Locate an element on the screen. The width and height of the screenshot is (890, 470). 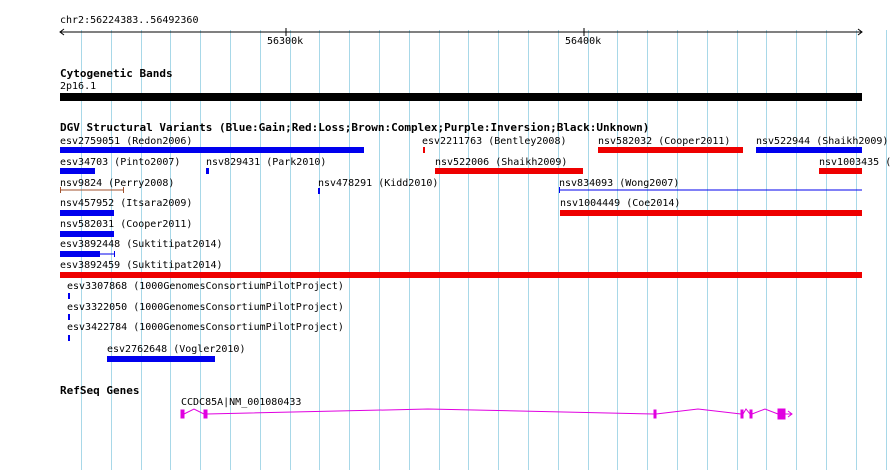
dgv-feature-label: nsv478291 (Kidd2010) is located at coordinates (378, 183).